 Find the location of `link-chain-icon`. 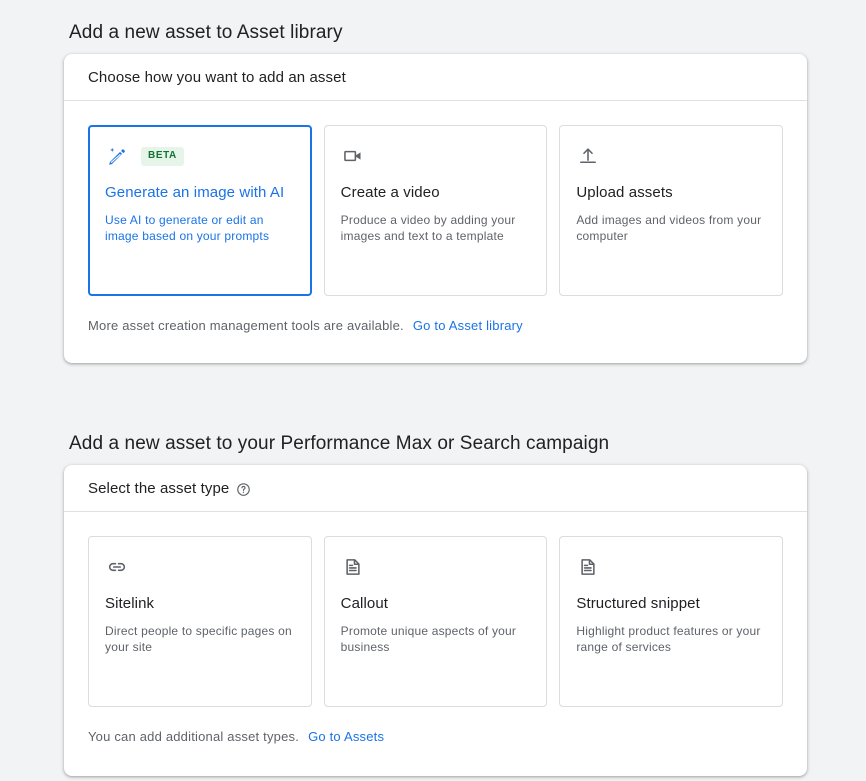

link-chain-icon is located at coordinates (117, 567).